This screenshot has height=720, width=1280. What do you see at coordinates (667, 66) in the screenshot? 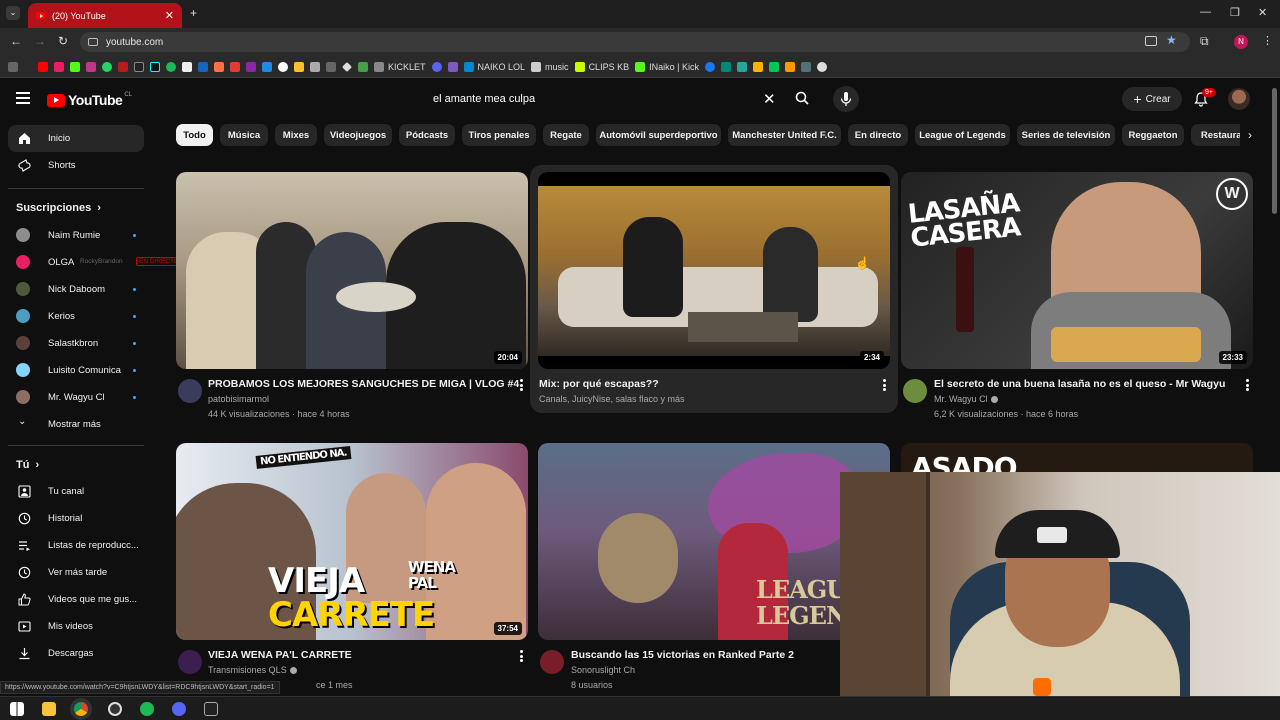
I see `bookmark-inaiko-kick: INaiko | Kick` at bounding box center [667, 66].